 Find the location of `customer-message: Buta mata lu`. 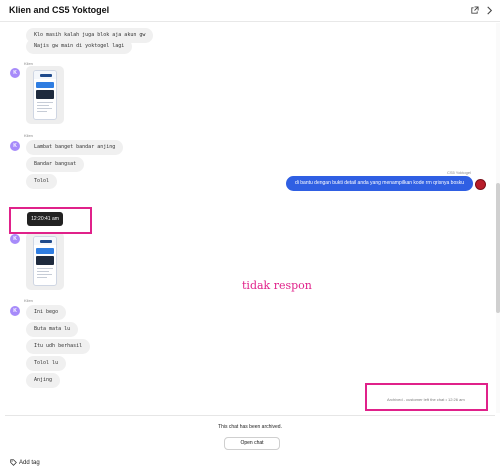

customer-message: Buta mata lu is located at coordinates (52, 329).